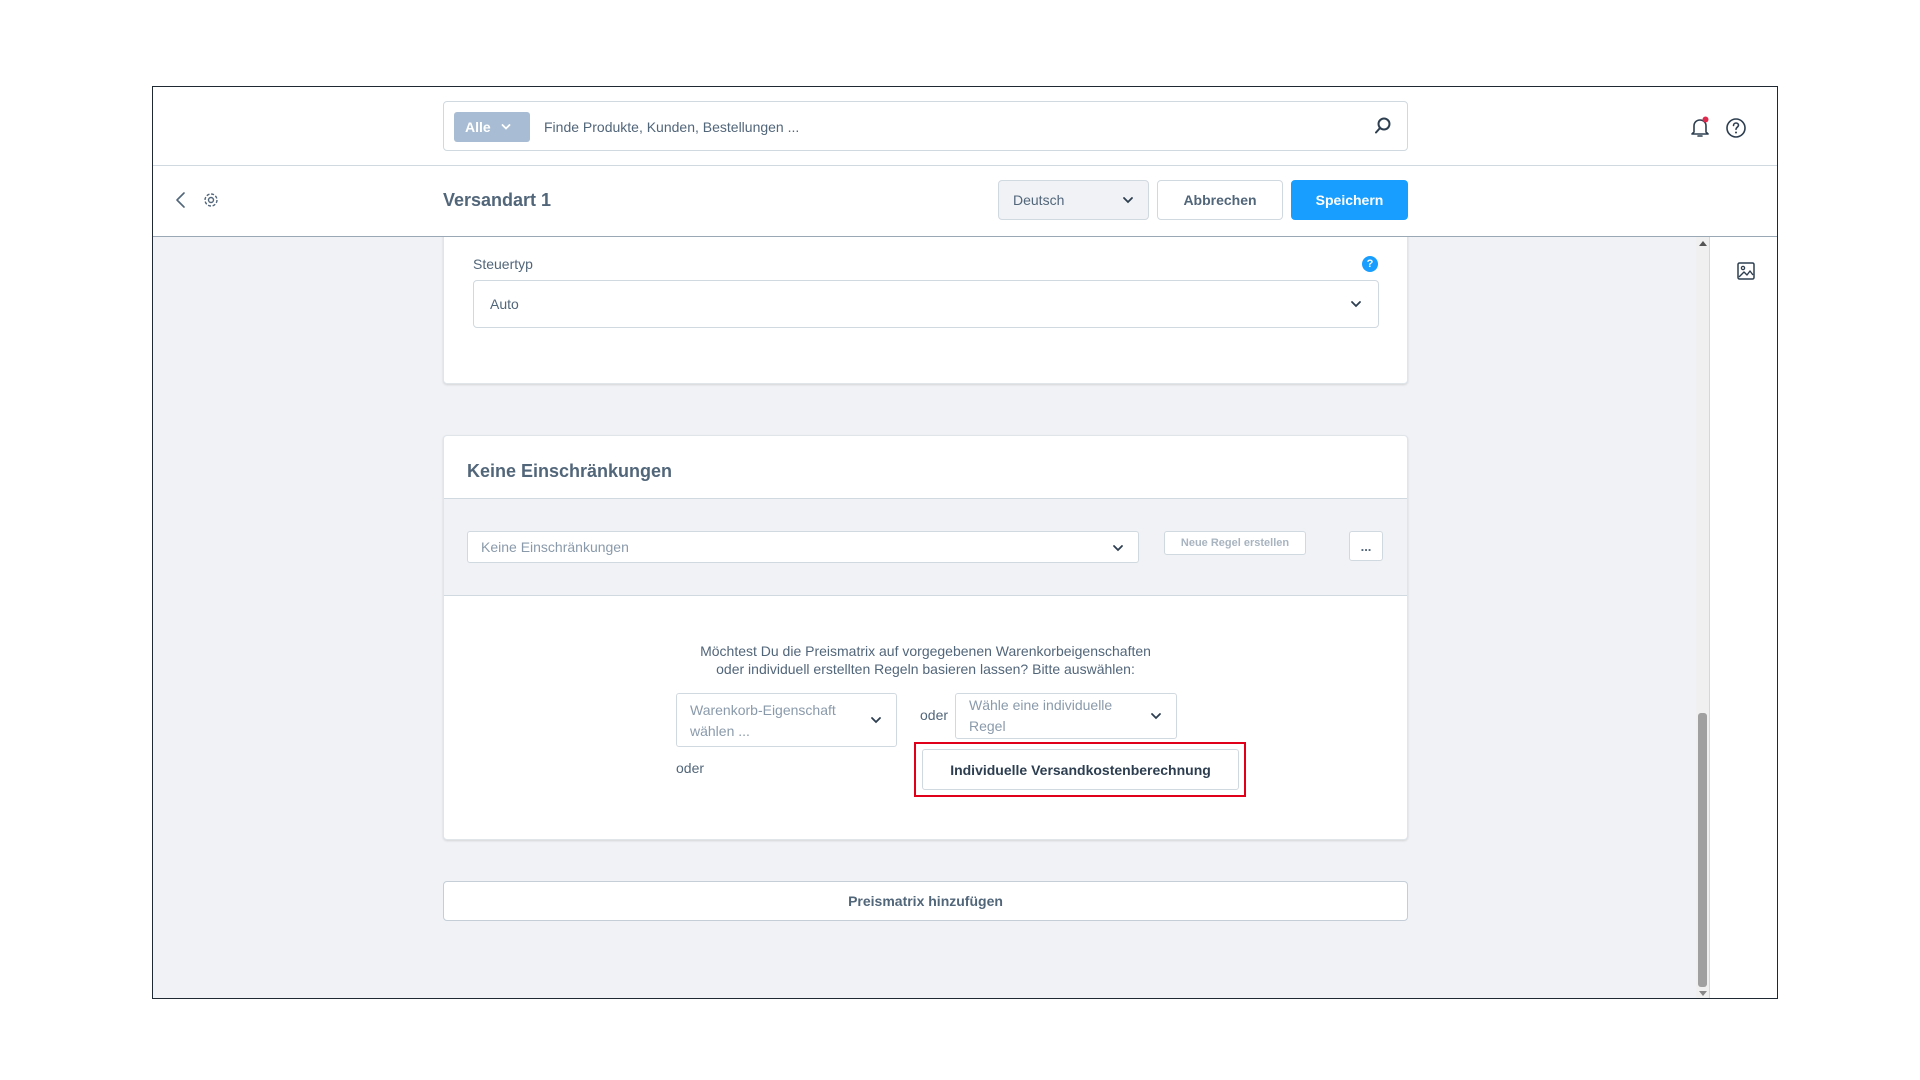 Image resolution: width=1920 pixels, height=1080 pixels. Describe the element at coordinates (1746, 271) in the screenshot. I see `image-icon` at that location.